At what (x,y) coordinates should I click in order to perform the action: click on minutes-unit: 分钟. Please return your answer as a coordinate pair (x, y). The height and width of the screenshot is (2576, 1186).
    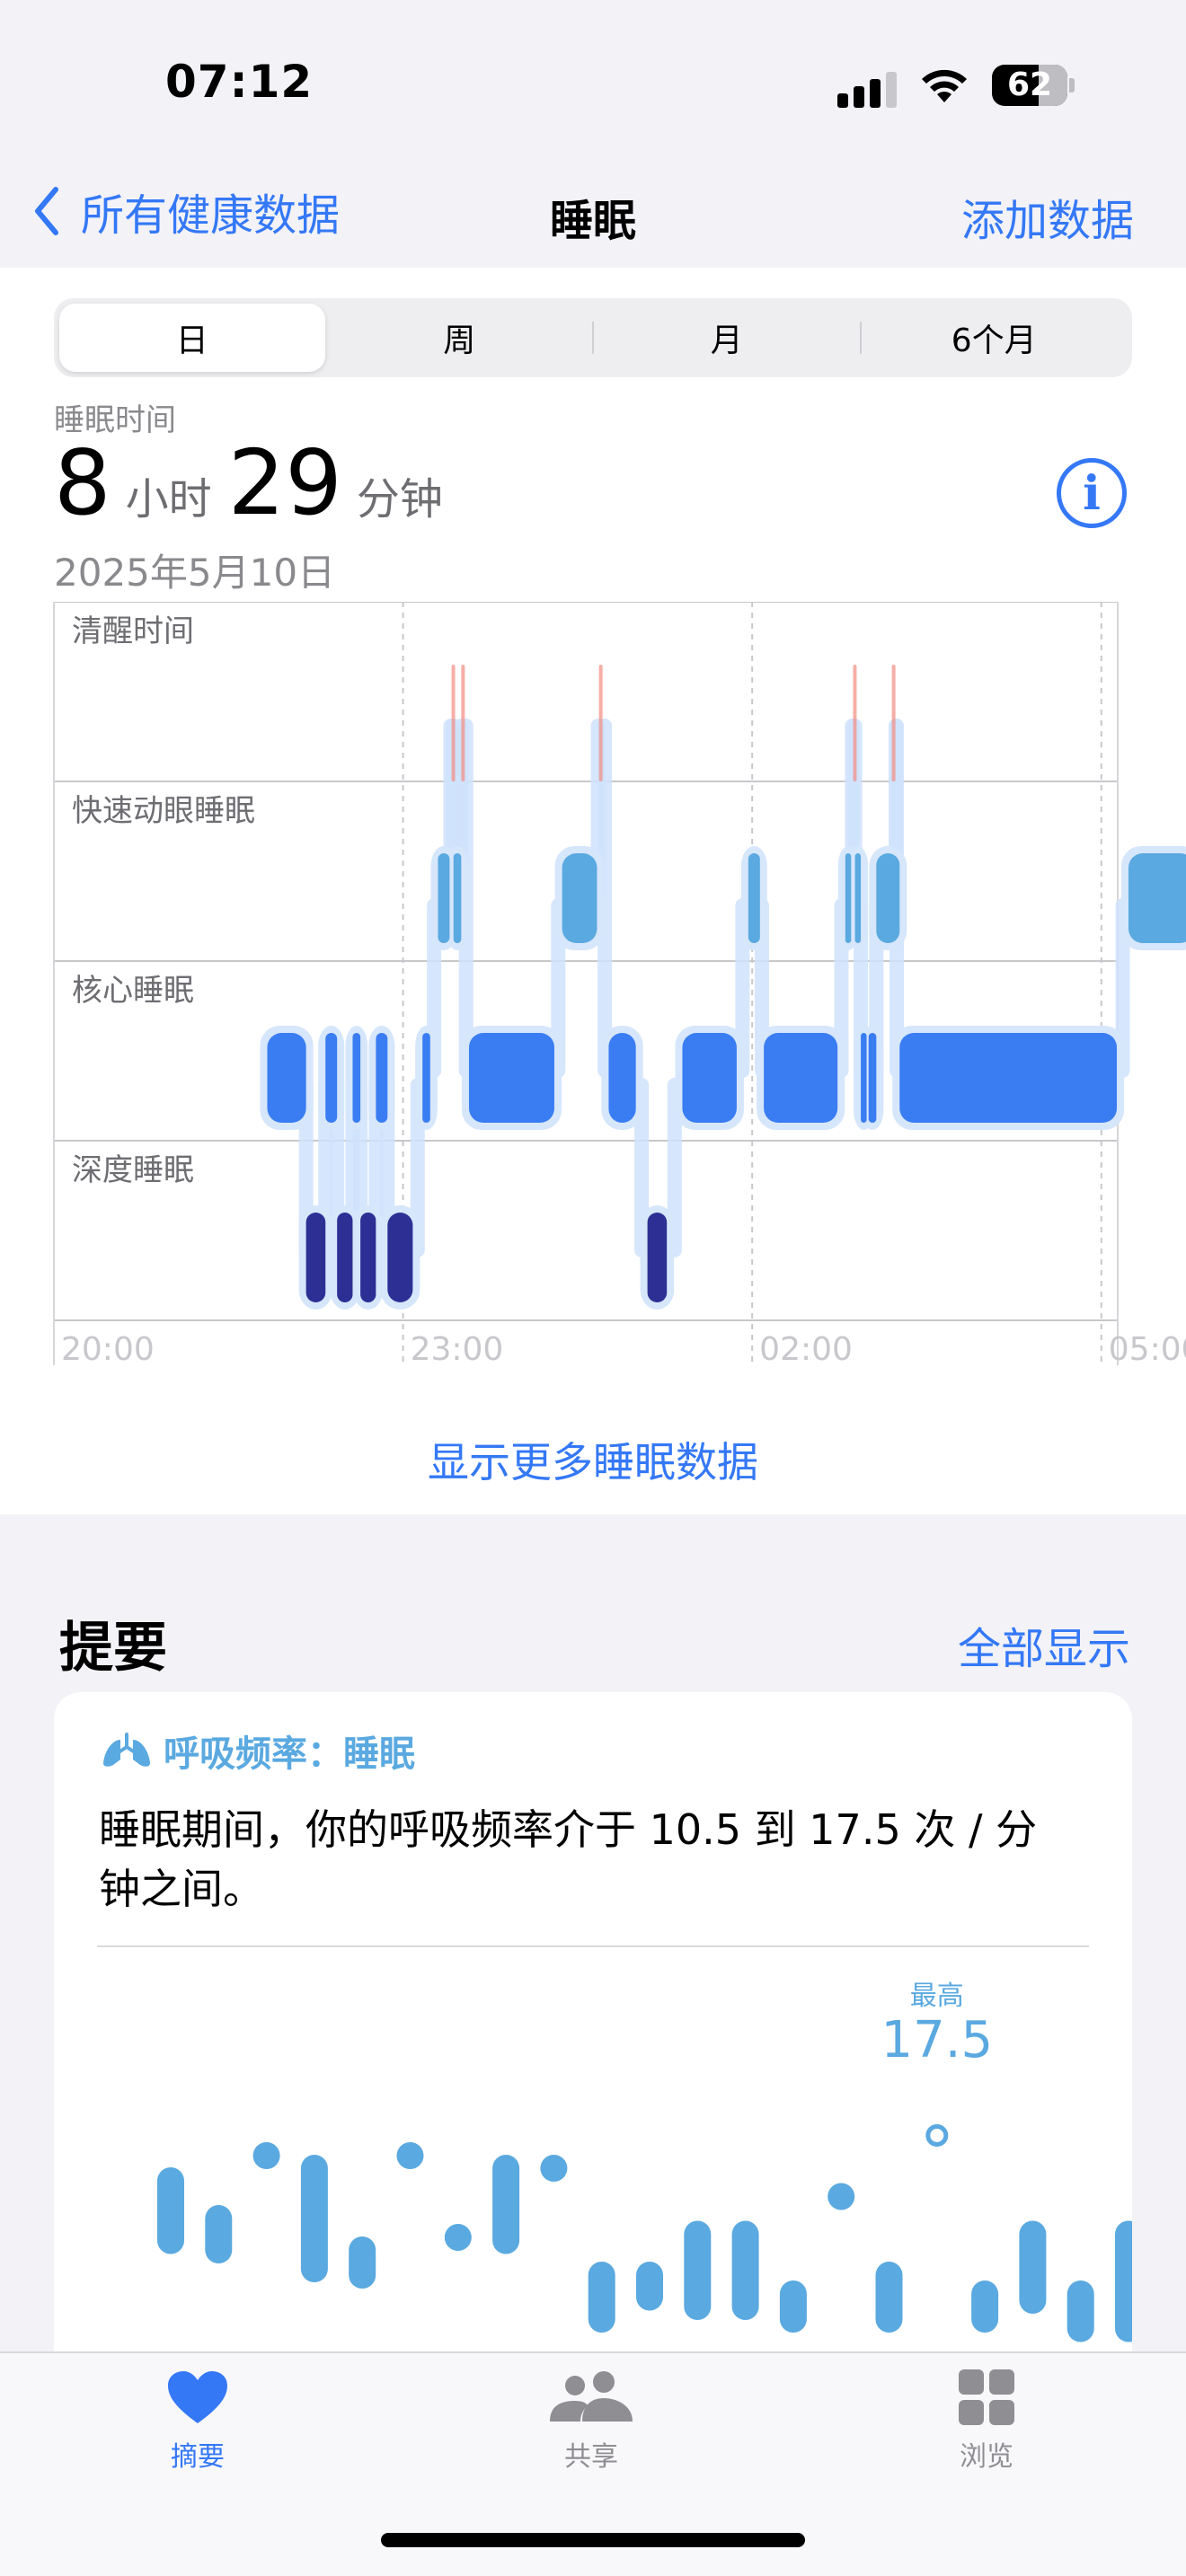
    Looking at the image, I should click on (399, 499).